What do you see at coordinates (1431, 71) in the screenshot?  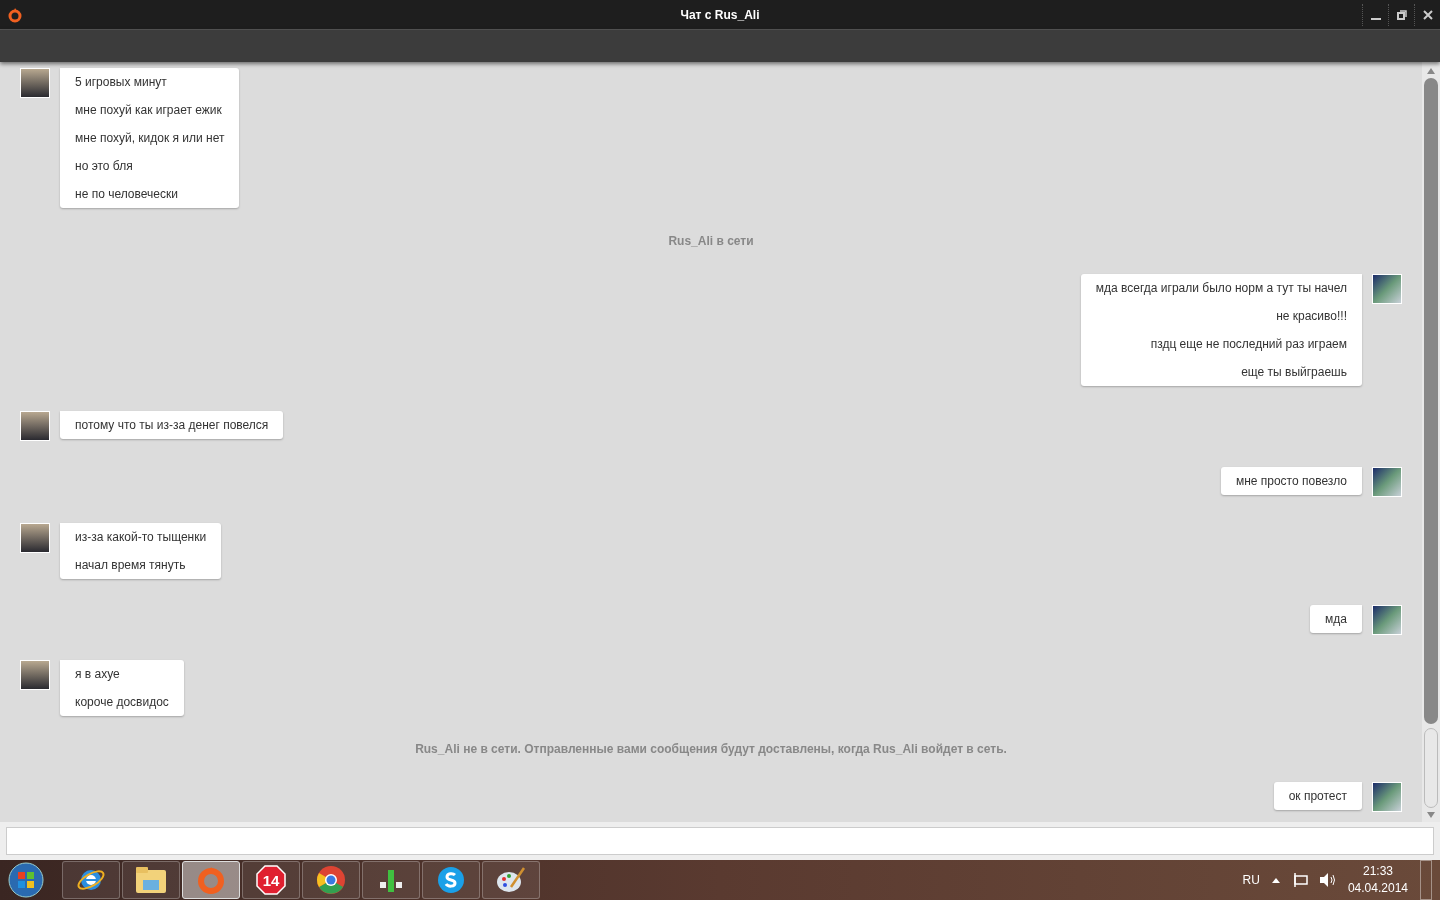 I see `scroll-up-icon` at bounding box center [1431, 71].